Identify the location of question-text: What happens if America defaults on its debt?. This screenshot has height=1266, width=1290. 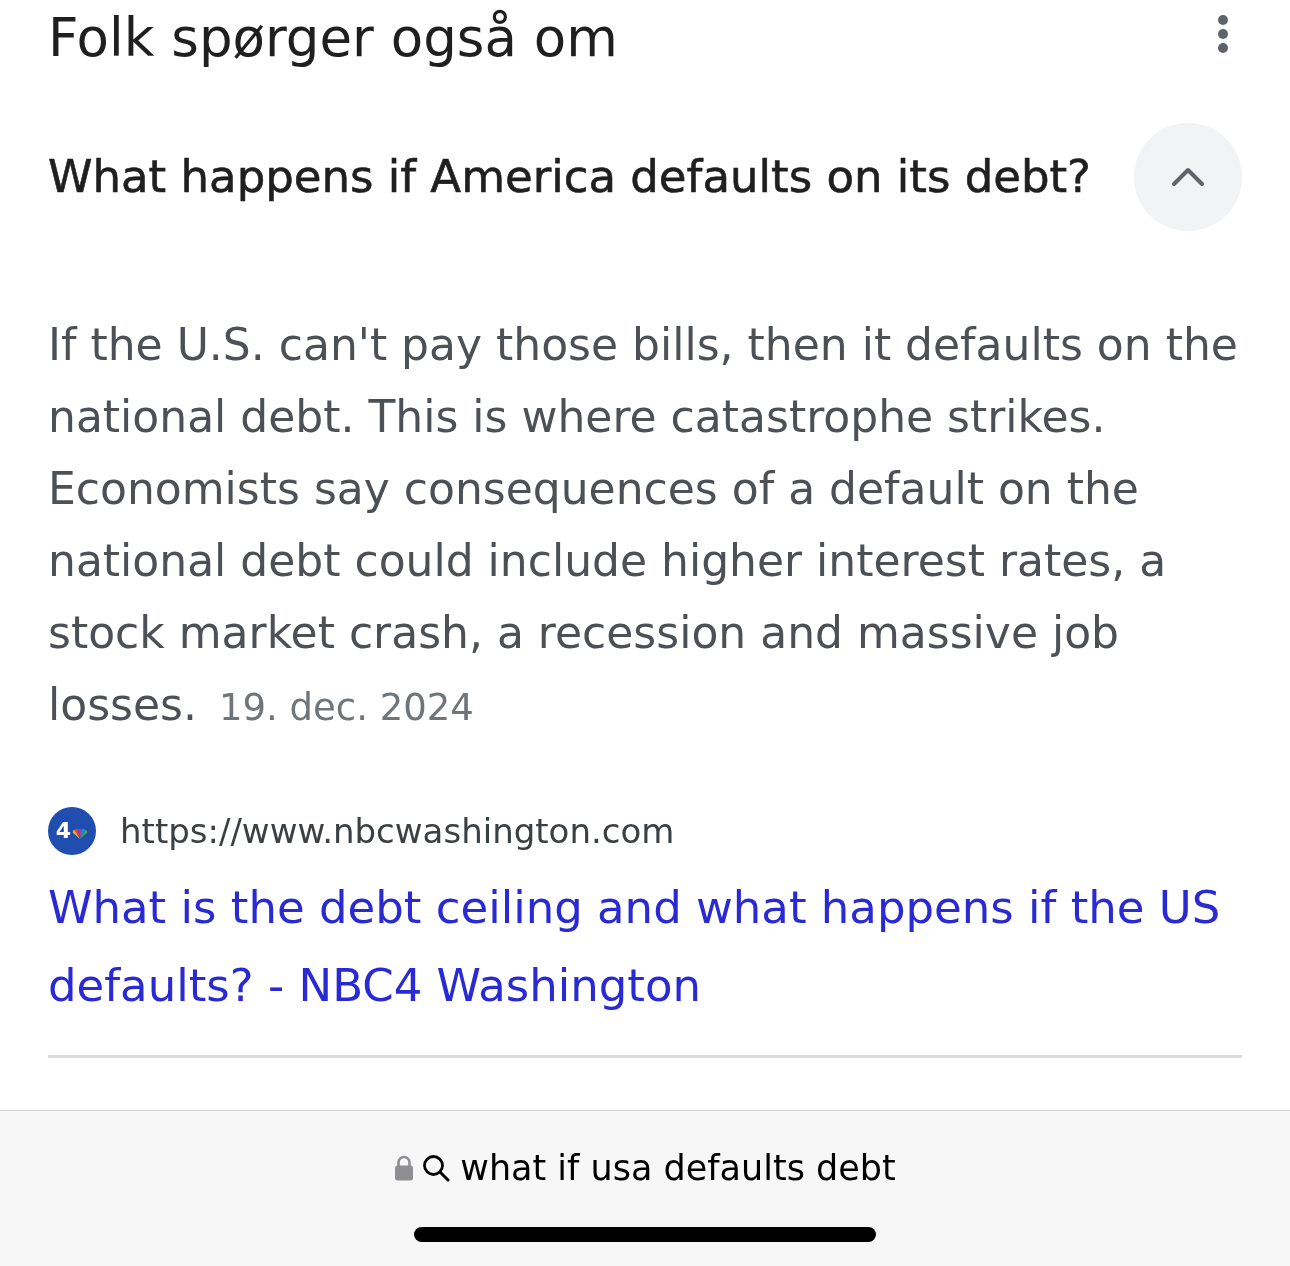
(569, 177).